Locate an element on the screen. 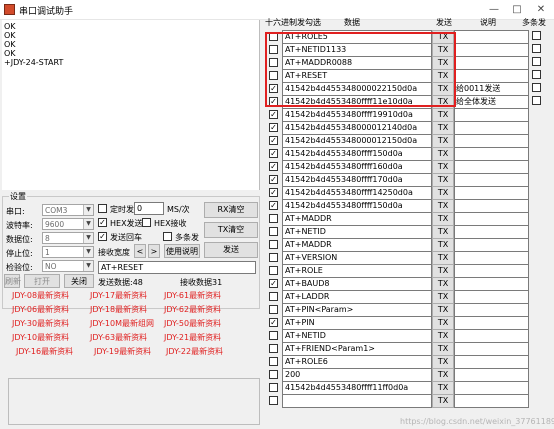  refresh-button: 刷新 is located at coordinates (12, 281).